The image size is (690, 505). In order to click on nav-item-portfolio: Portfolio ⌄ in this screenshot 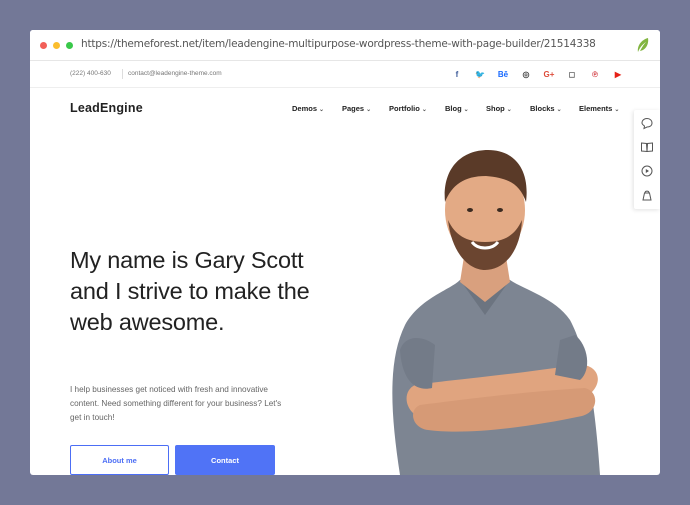, I will do `click(408, 108)`.